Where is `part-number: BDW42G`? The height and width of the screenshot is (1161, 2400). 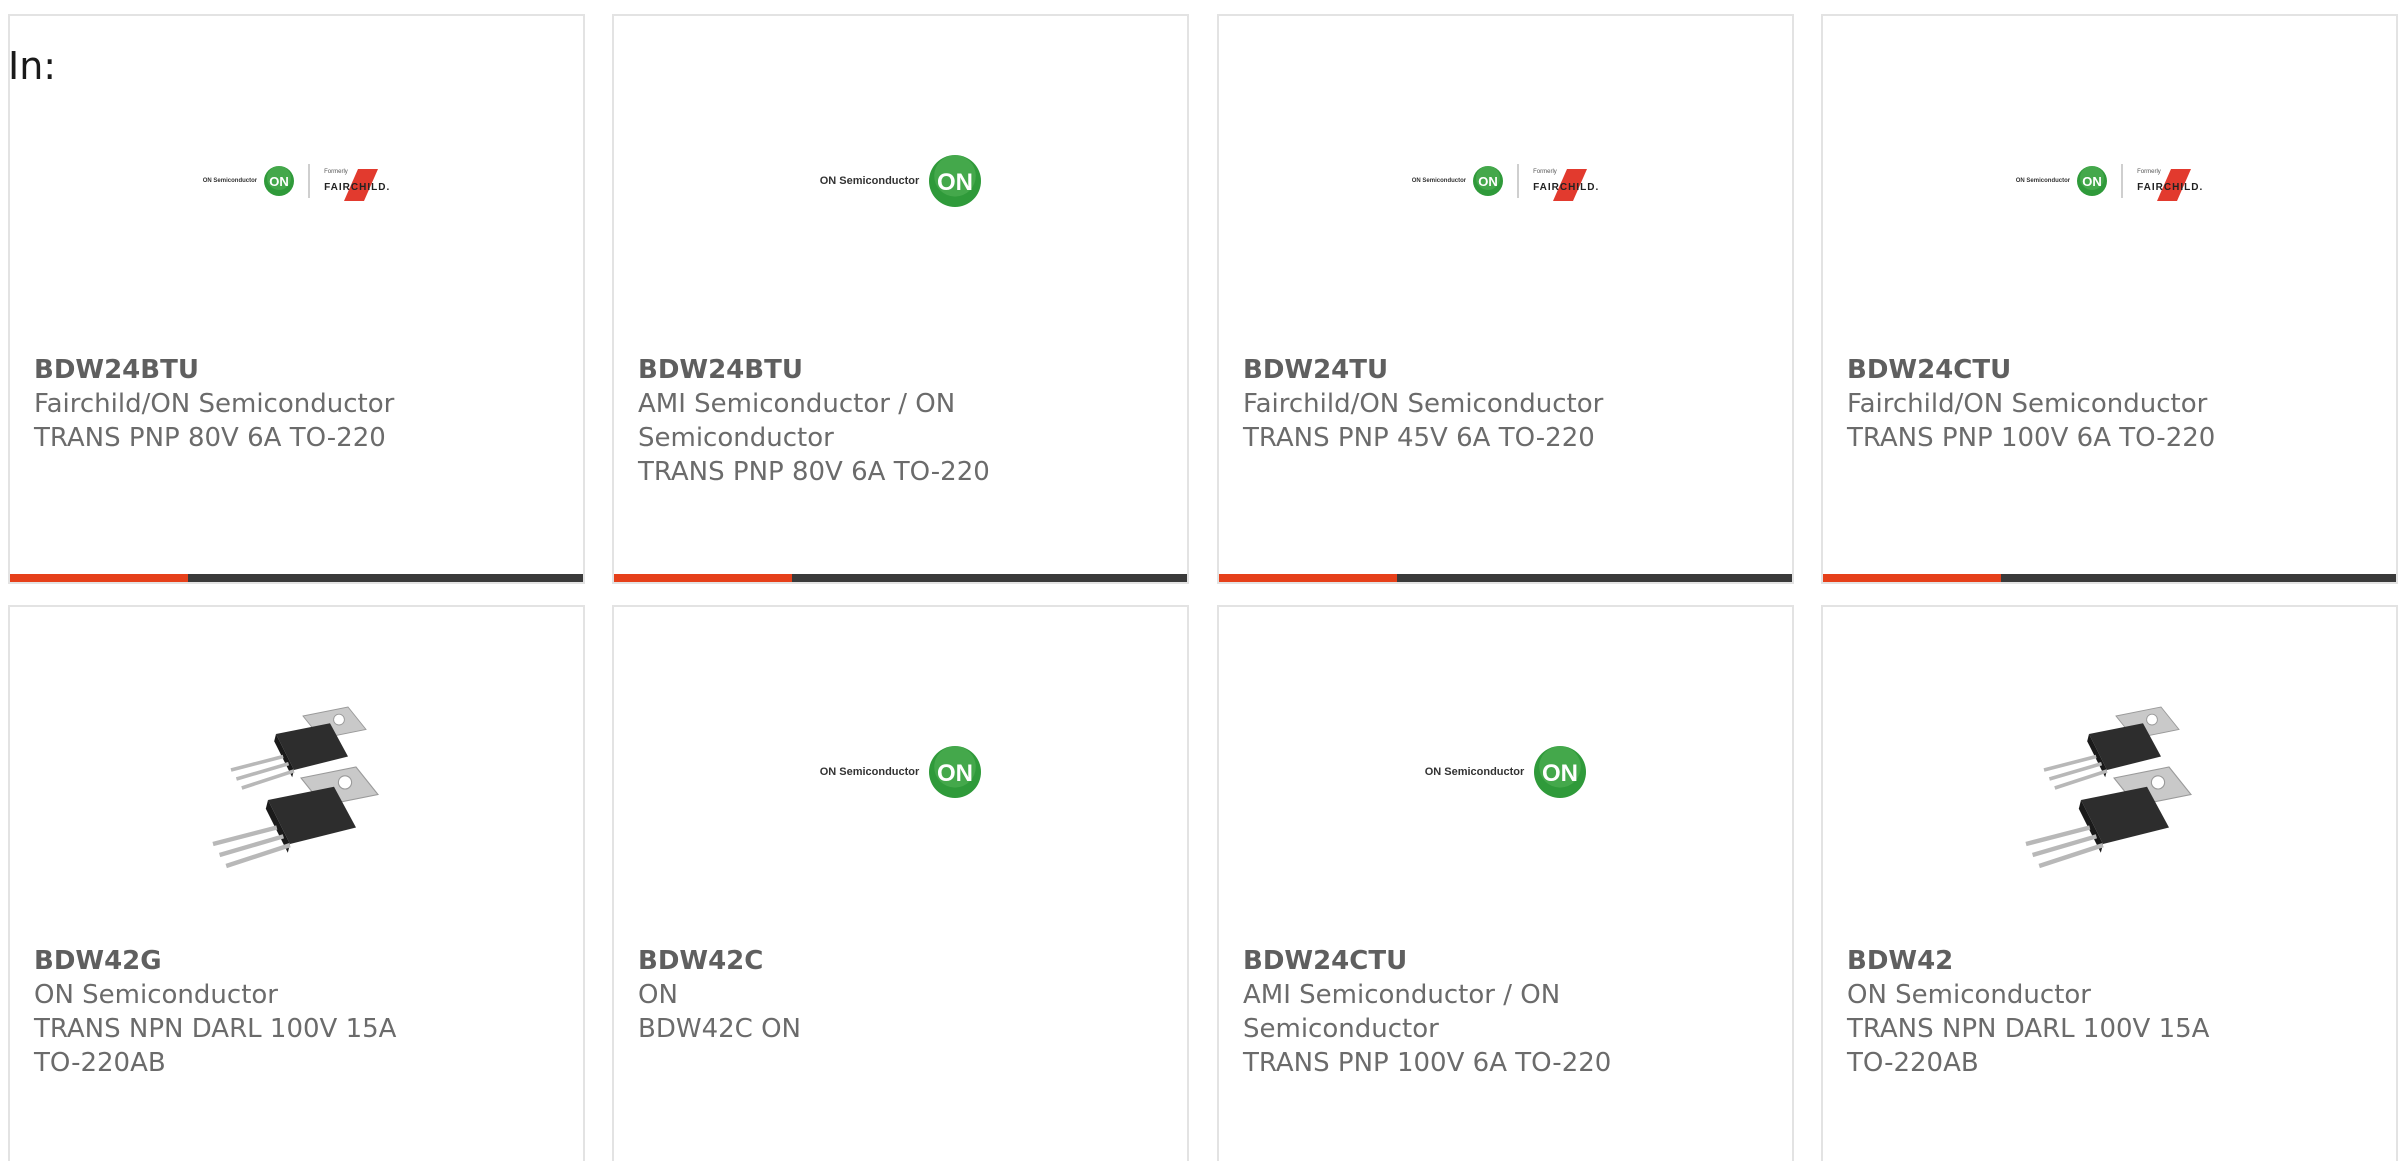
part-number: BDW42G is located at coordinates (234, 961).